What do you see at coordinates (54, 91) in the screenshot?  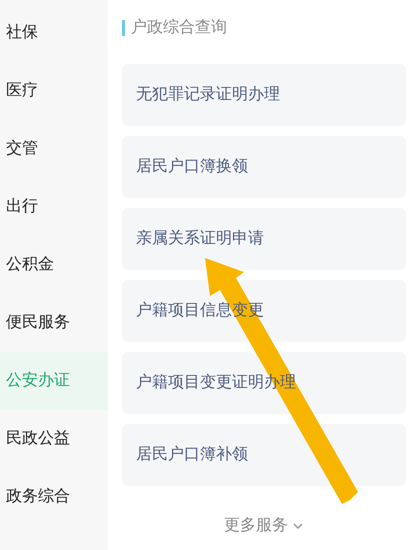 I see `sidebar-item: 医疗` at bounding box center [54, 91].